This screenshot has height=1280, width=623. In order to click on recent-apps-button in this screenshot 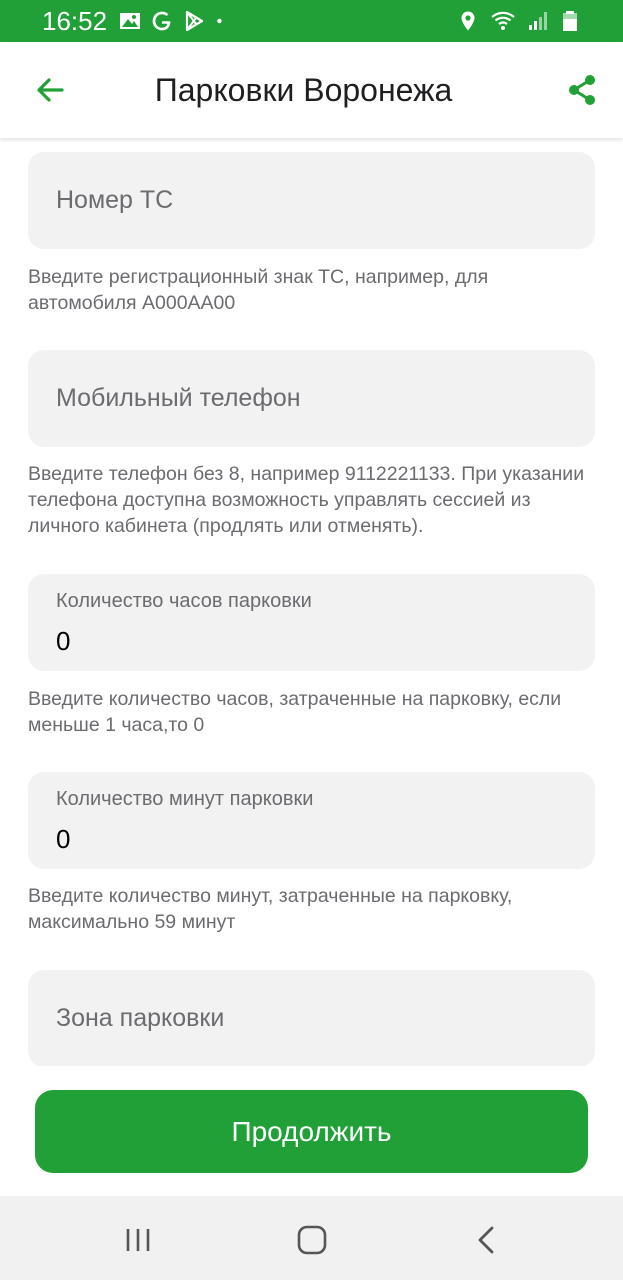, I will do `click(138, 1240)`.